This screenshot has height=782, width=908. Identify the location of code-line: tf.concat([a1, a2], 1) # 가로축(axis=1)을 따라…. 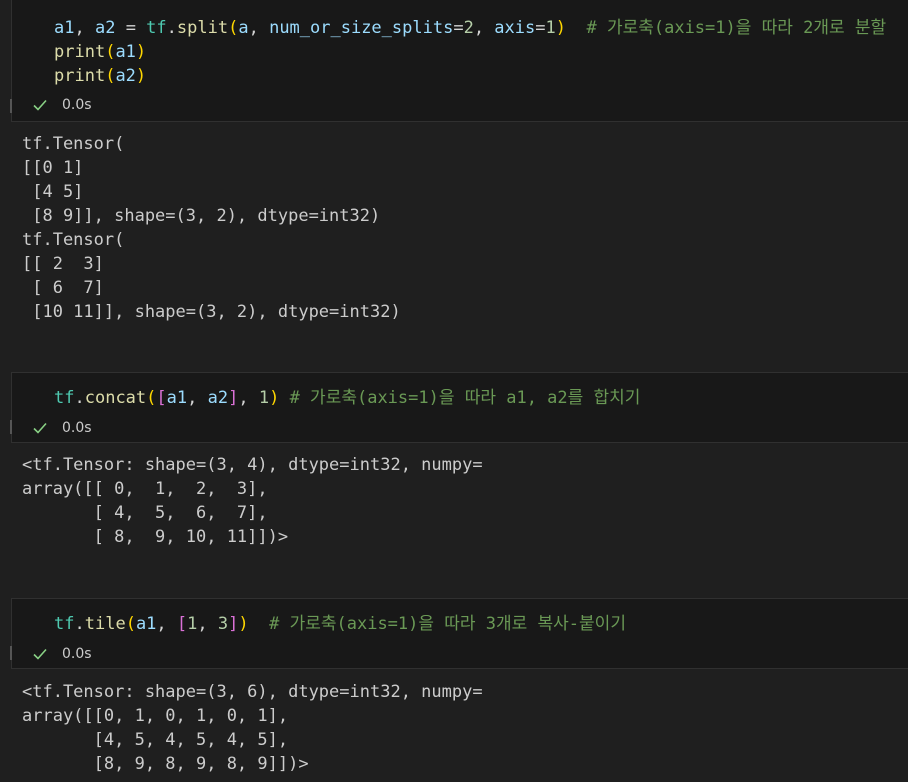
(347, 398).